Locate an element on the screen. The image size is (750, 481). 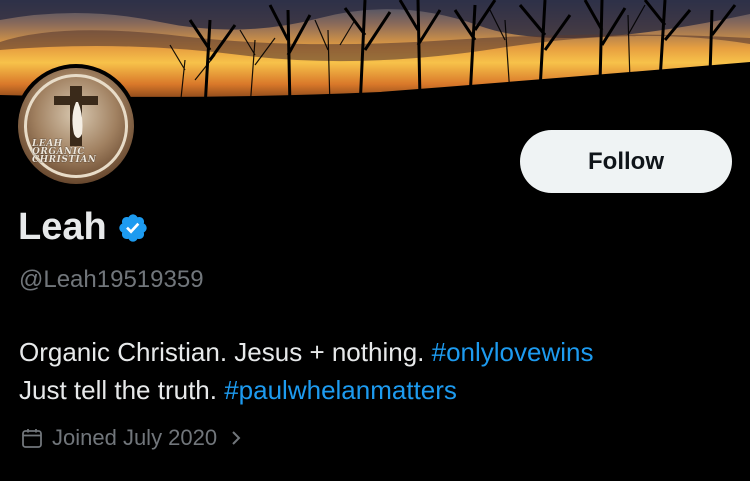
joined-date-row: Joined July 2020 is located at coordinates (131, 438).